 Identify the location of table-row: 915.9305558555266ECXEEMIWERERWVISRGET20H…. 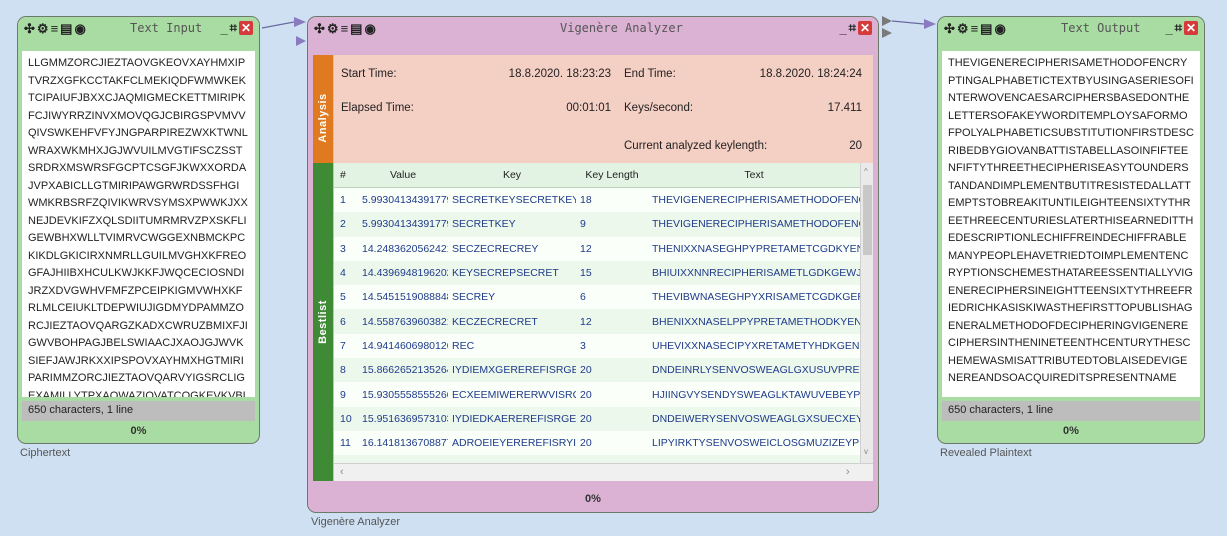
(597, 394).